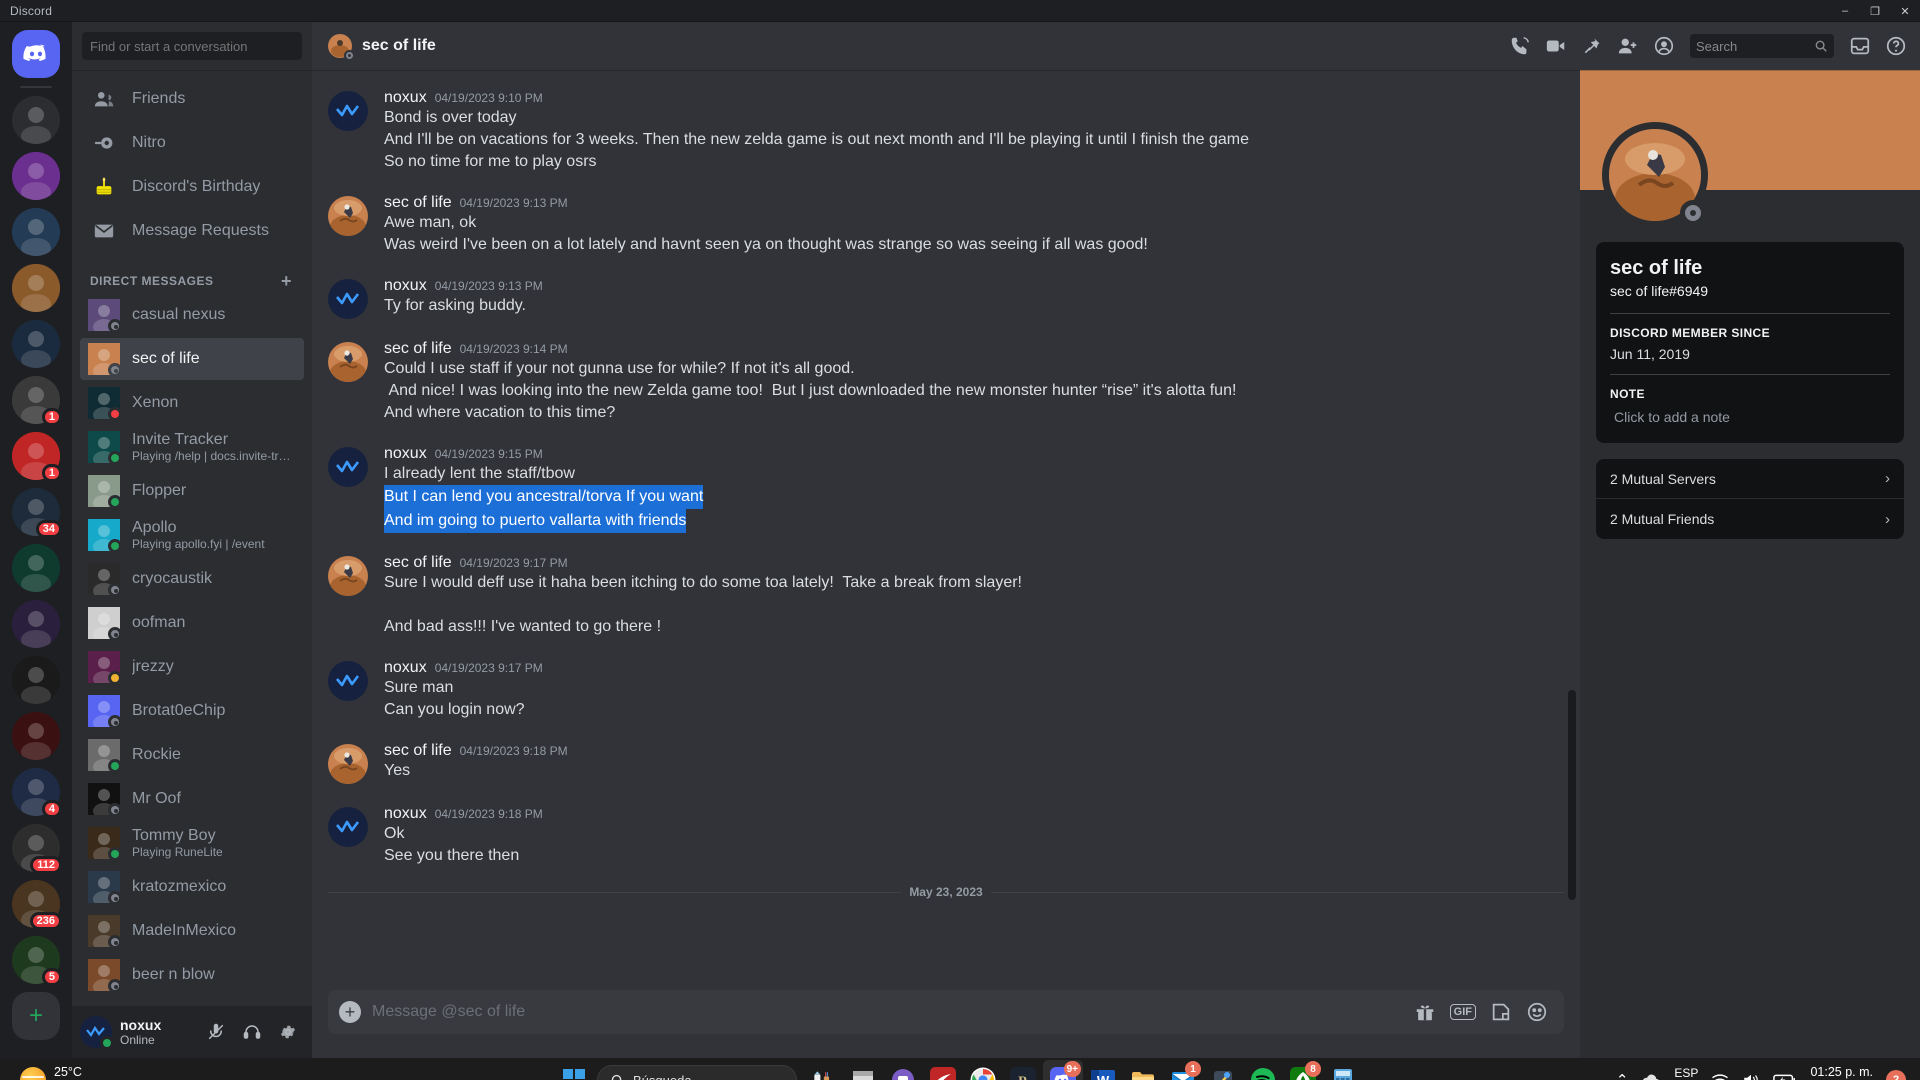 The width and height of the screenshot is (1920, 1080). I want to click on dm-item-cryocaustik: cryocaustik, so click(192, 579).